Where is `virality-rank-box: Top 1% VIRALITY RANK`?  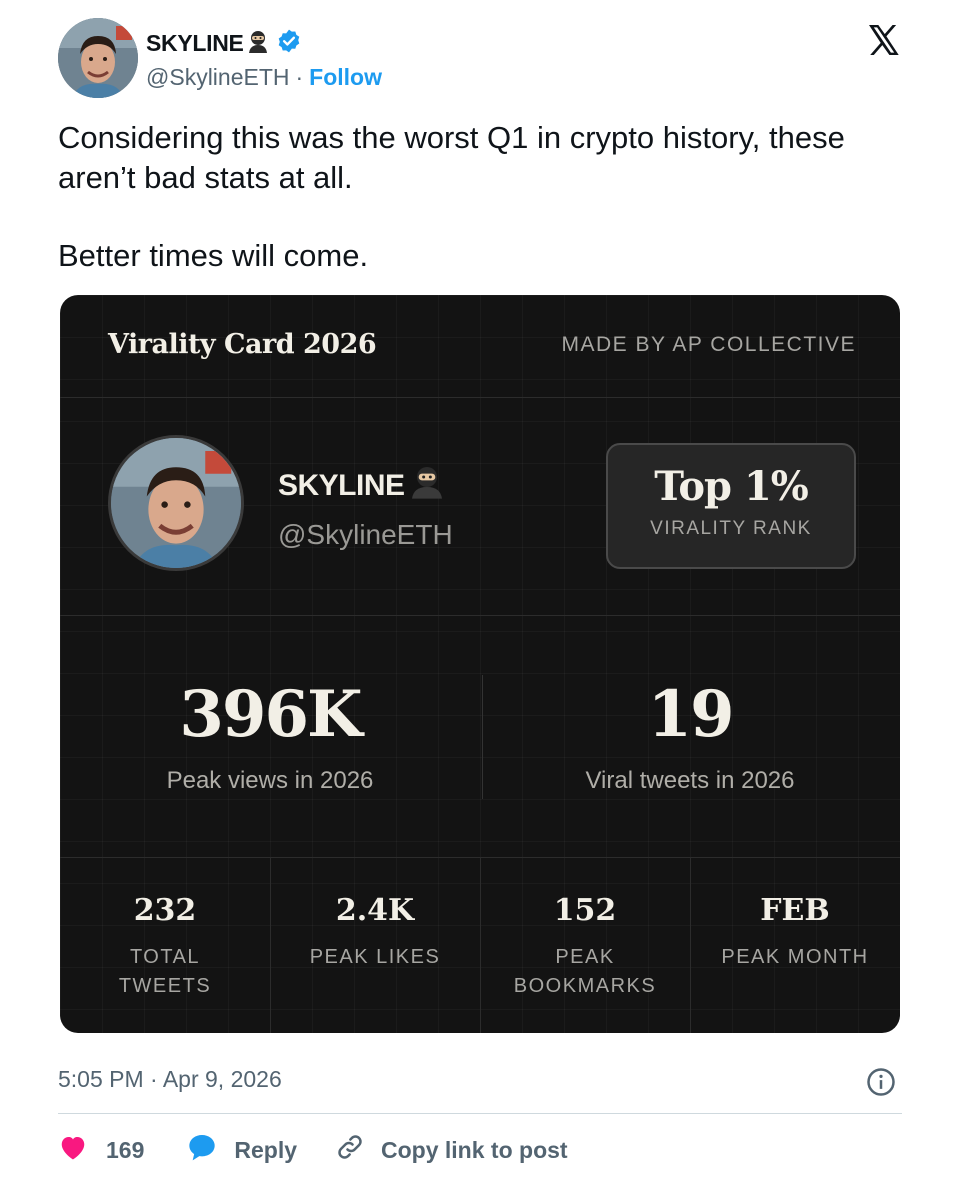 virality-rank-box: Top 1% VIRALITY RANK is located at coordinates (731, 506).